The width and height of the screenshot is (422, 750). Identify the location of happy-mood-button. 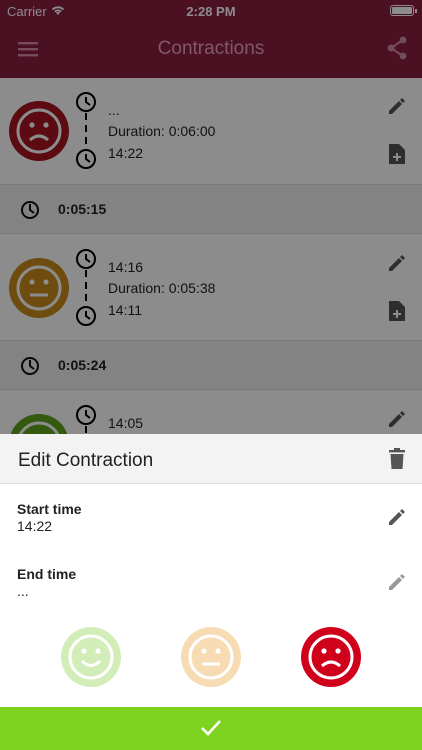
(91, 657).